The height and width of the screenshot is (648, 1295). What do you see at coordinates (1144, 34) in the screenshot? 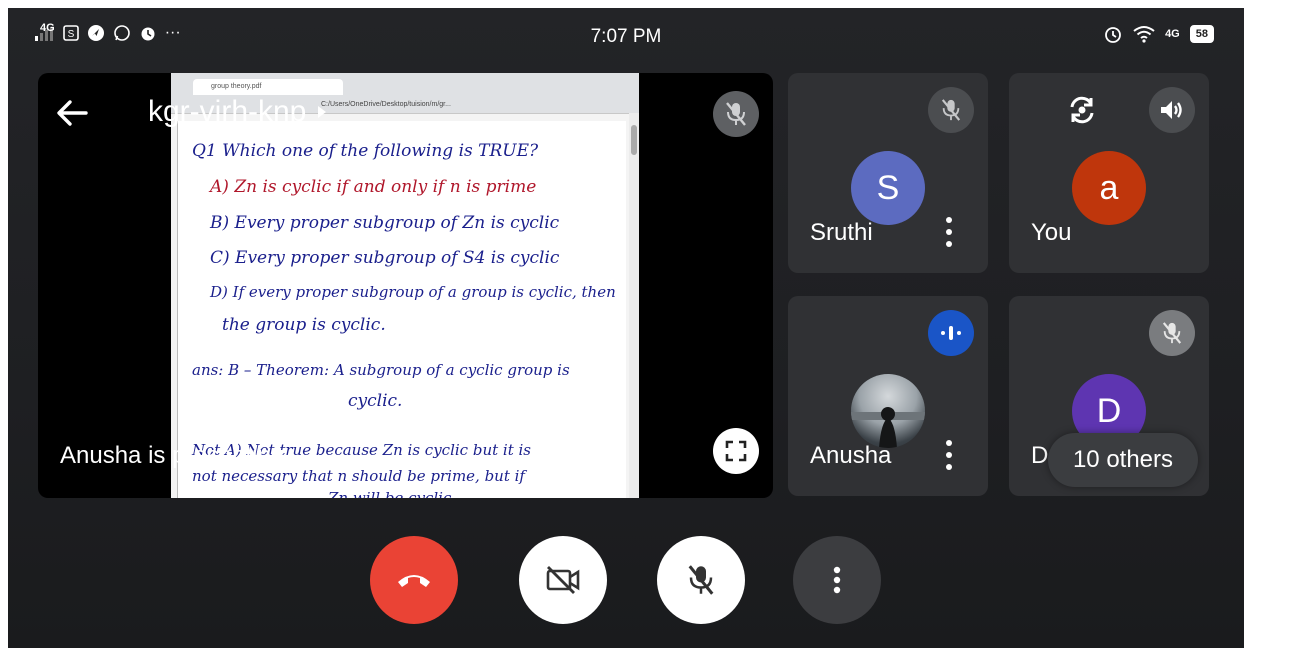
I see `wifi-icon` at bounding box center [1144, 34].